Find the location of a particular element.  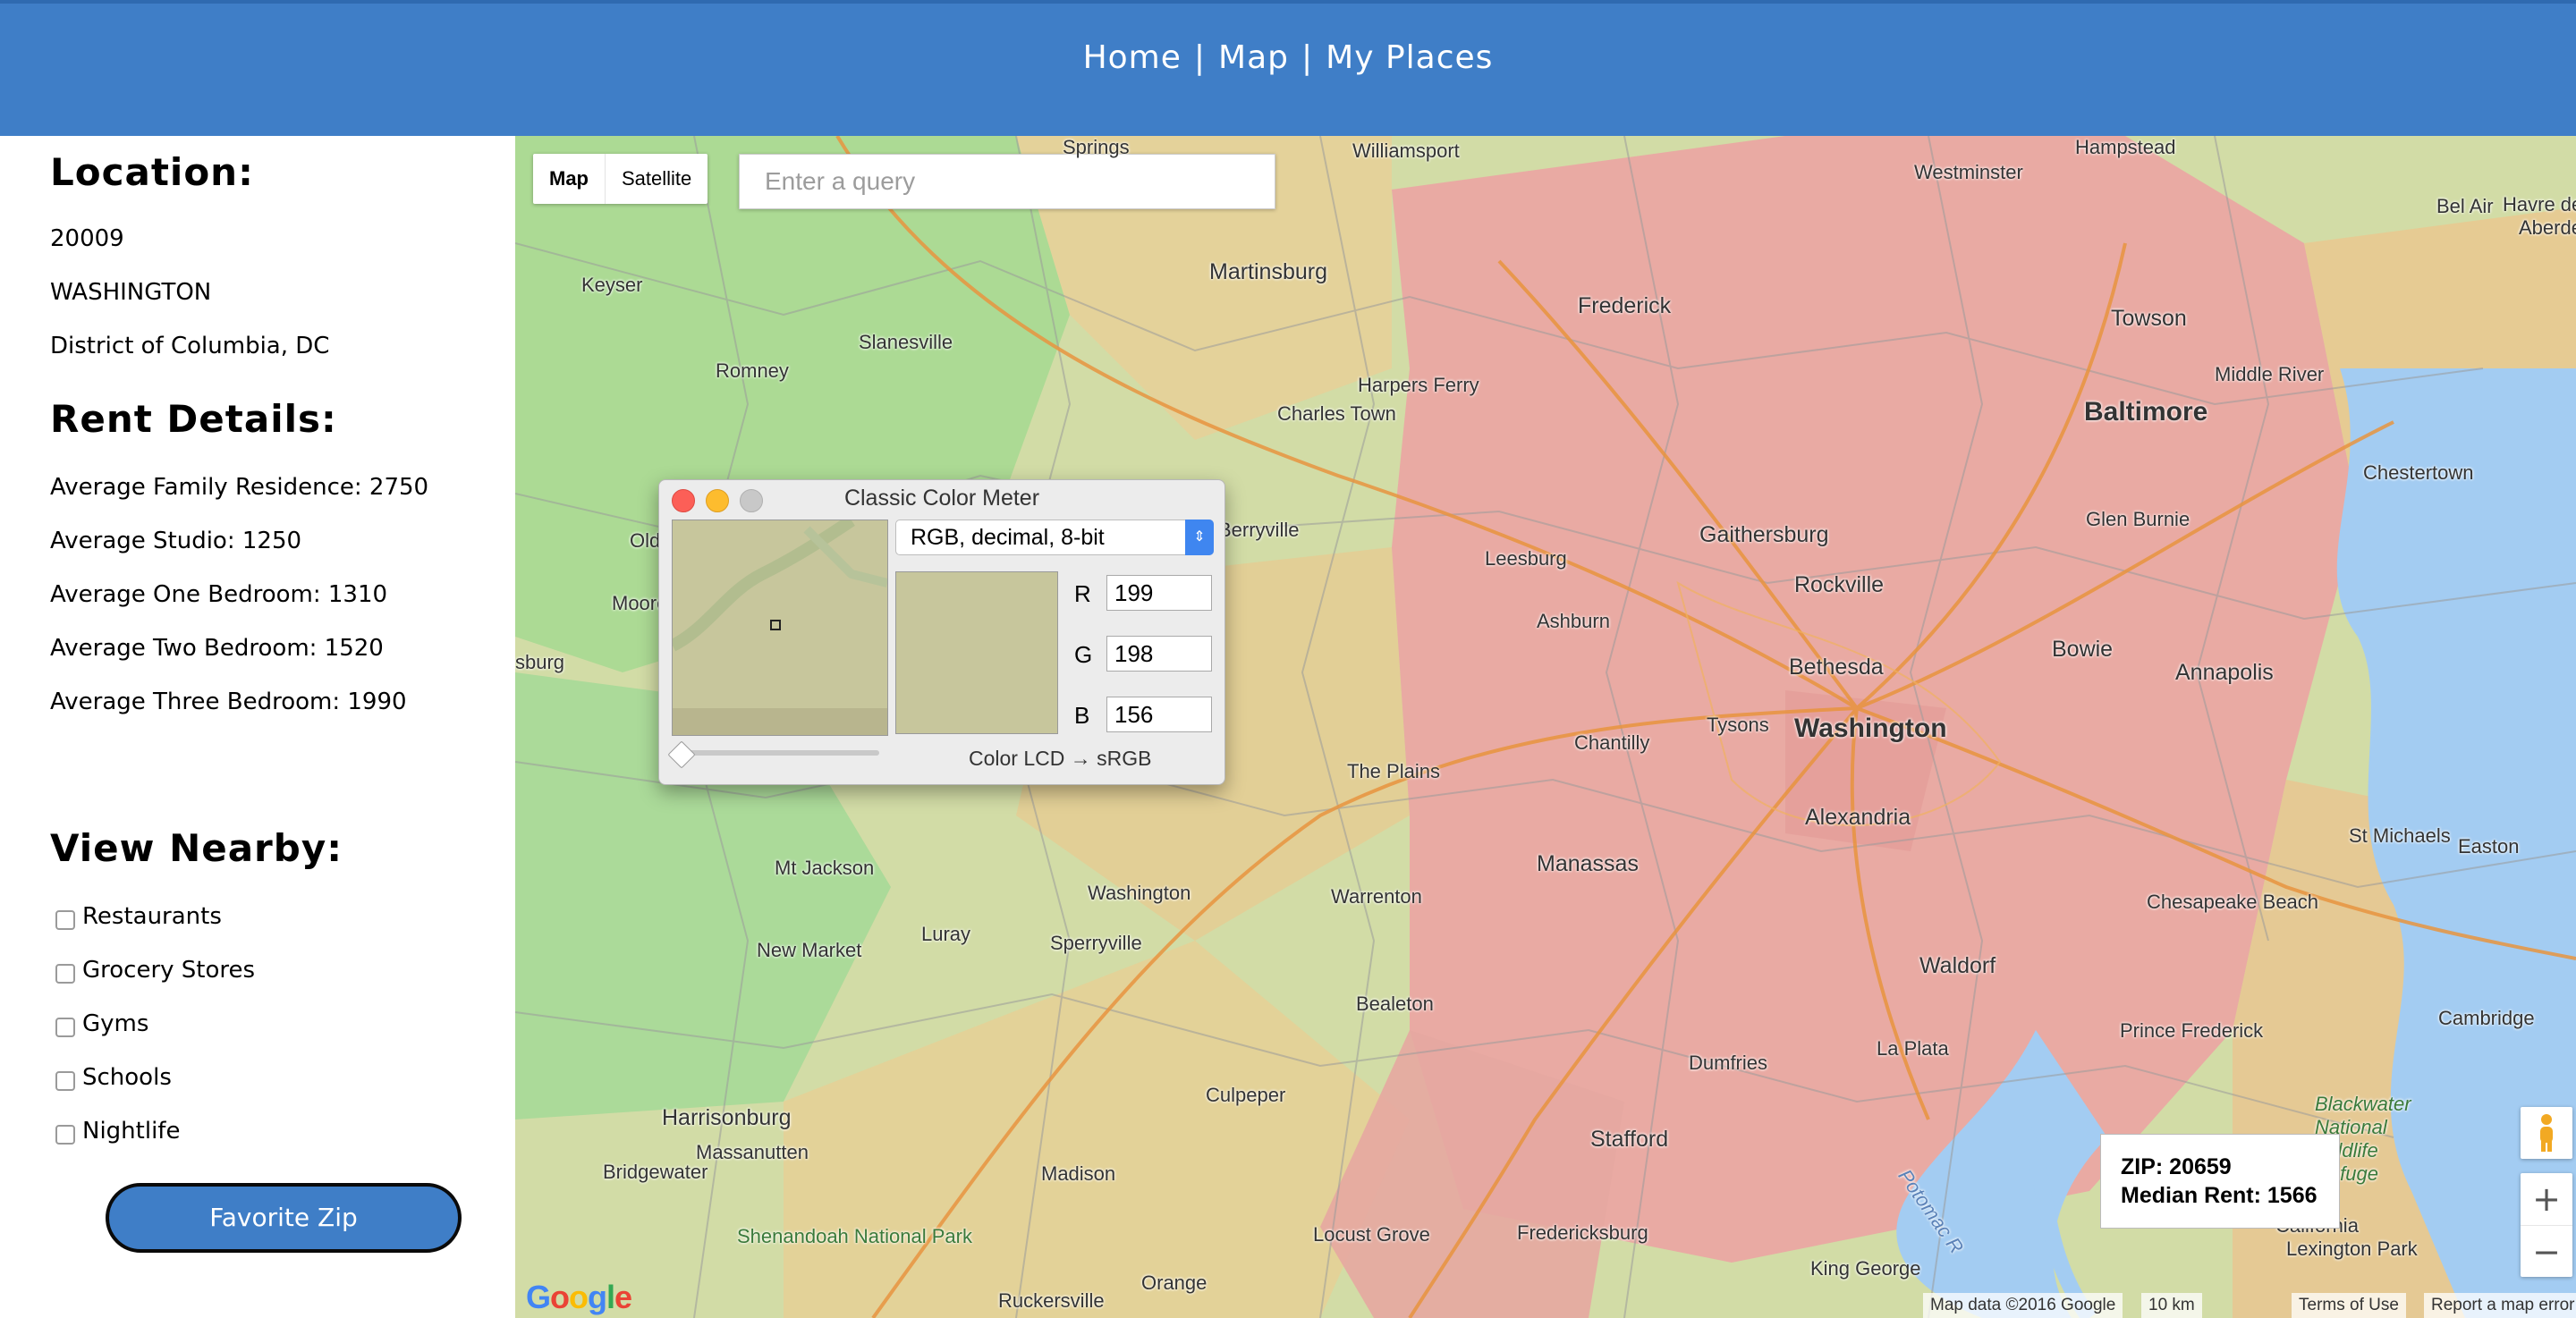

google-logo: Google is located at coordinates (579, 1298).